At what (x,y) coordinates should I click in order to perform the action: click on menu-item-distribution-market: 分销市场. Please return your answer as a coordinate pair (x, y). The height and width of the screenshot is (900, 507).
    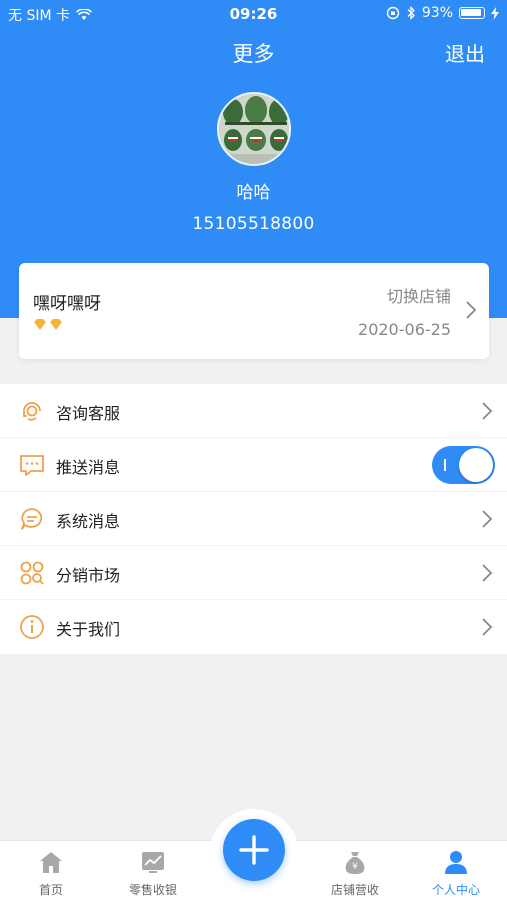
    Looking at the image, I should click on (253, 573).